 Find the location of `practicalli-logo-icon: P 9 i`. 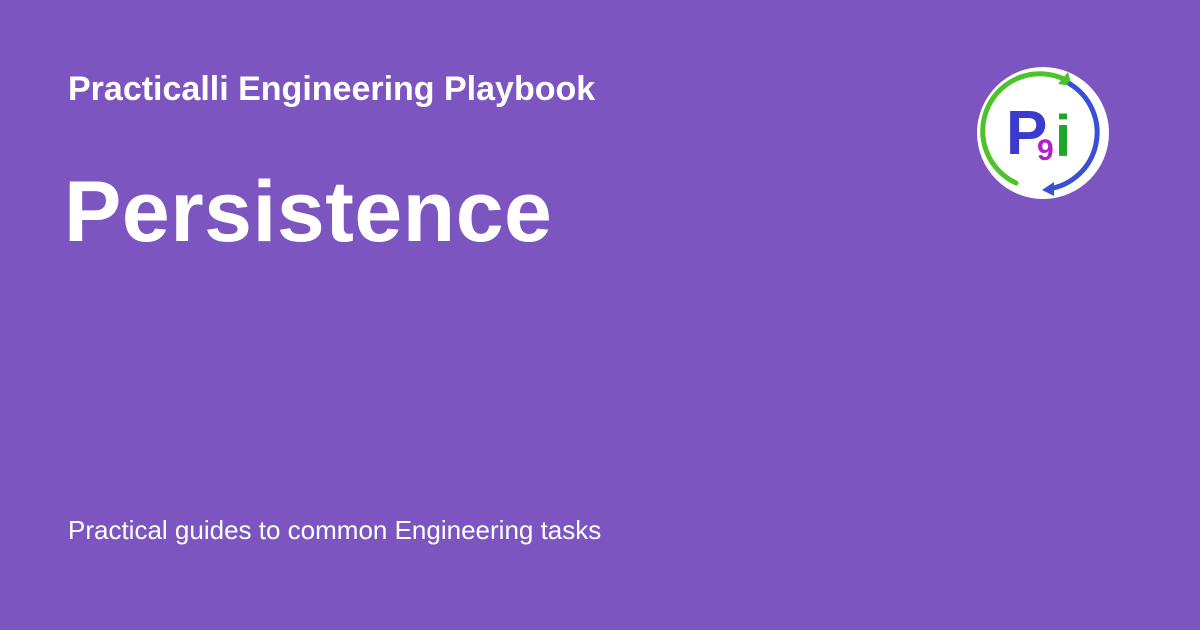

practicalli-logo-icon: P 9 i is located at coordinates (1043, 133).